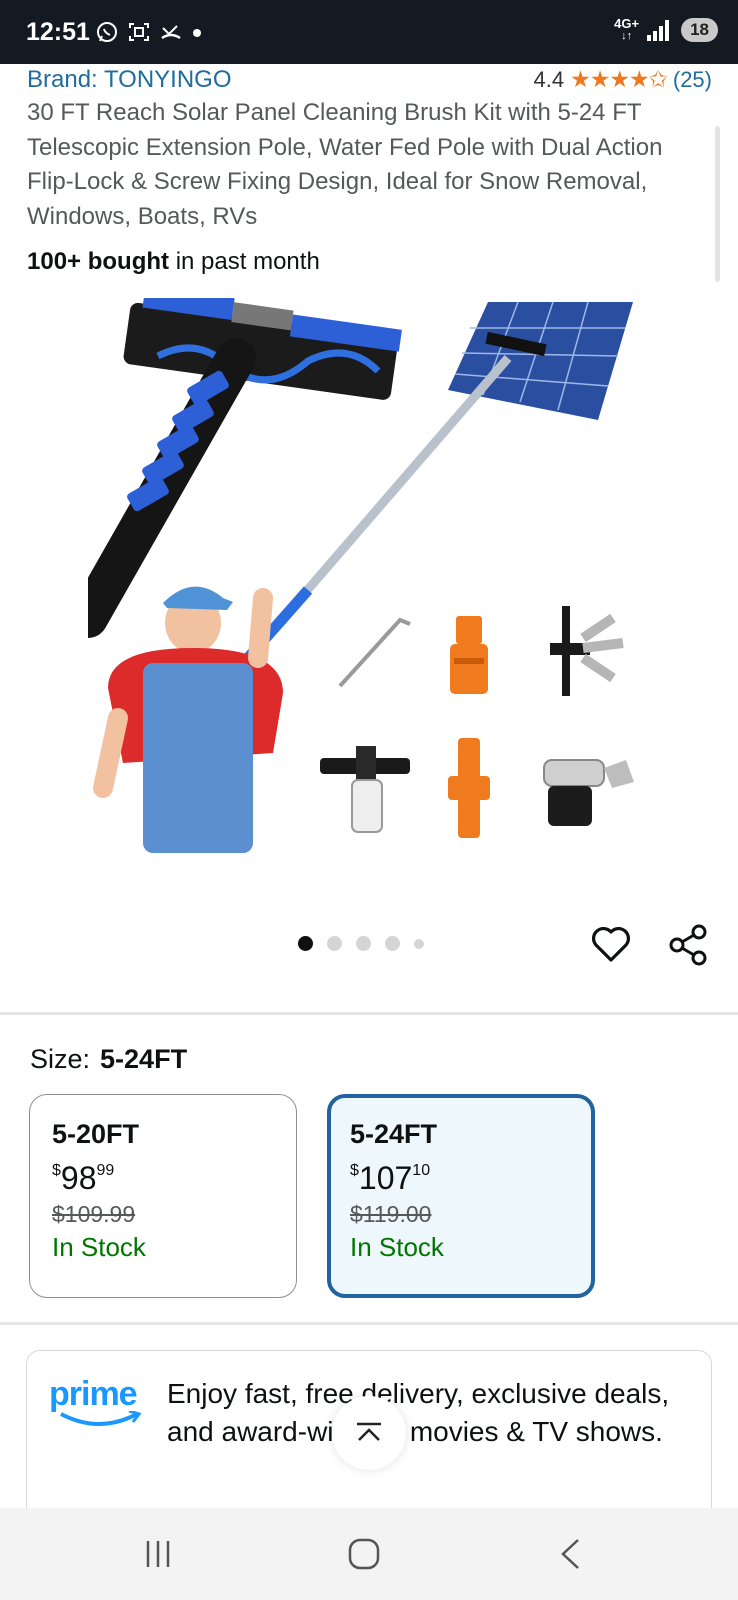 This screenshot has height=1600, width=738. I want to click on accessory-tap-adapter, so click(588, 792).